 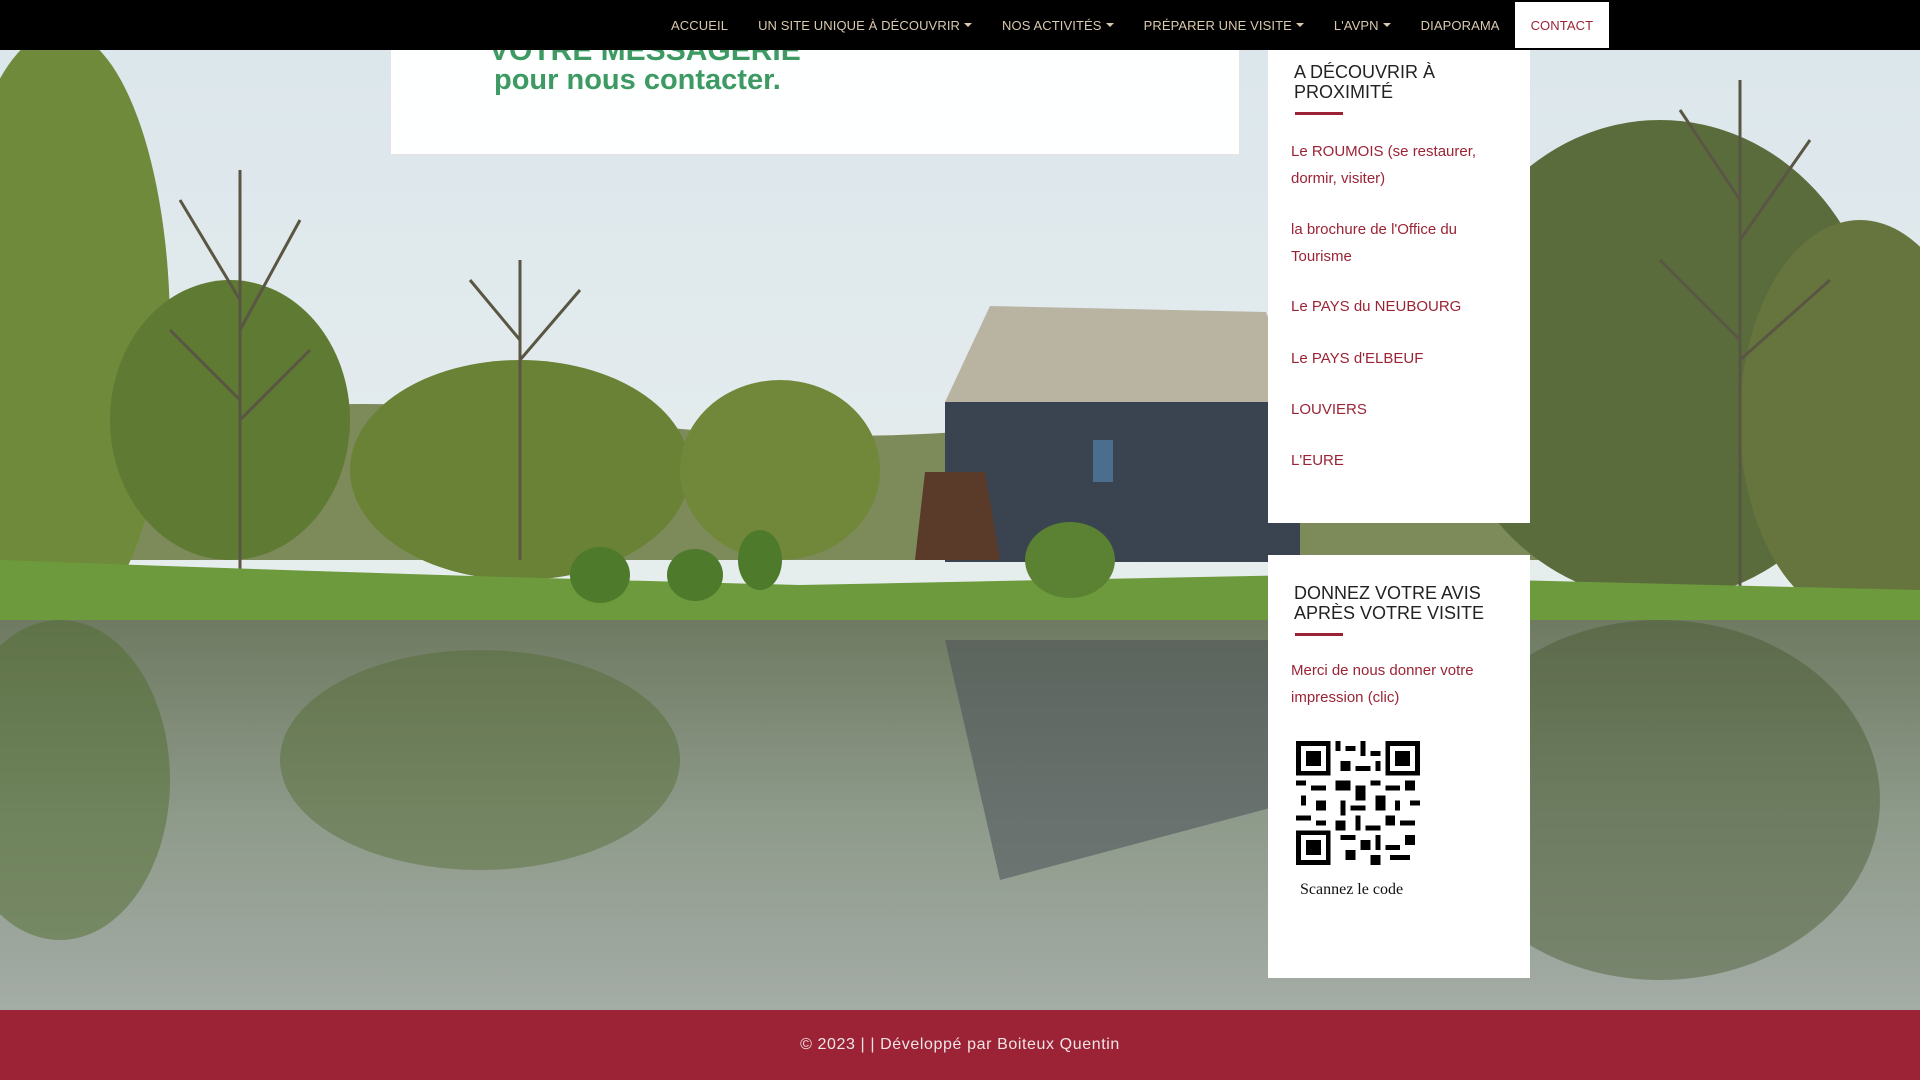 I want to click on nav-label: CONTACT, so click(x=1562, y=25).